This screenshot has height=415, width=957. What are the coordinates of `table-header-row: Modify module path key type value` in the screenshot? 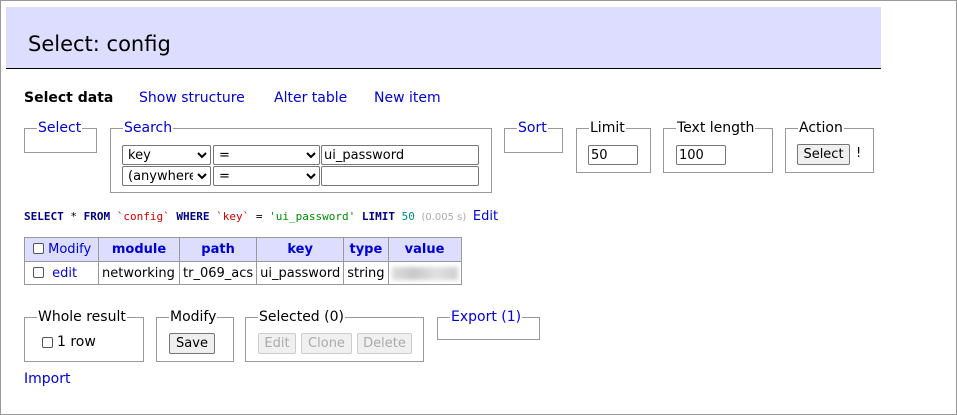 It's located at (243, 249).